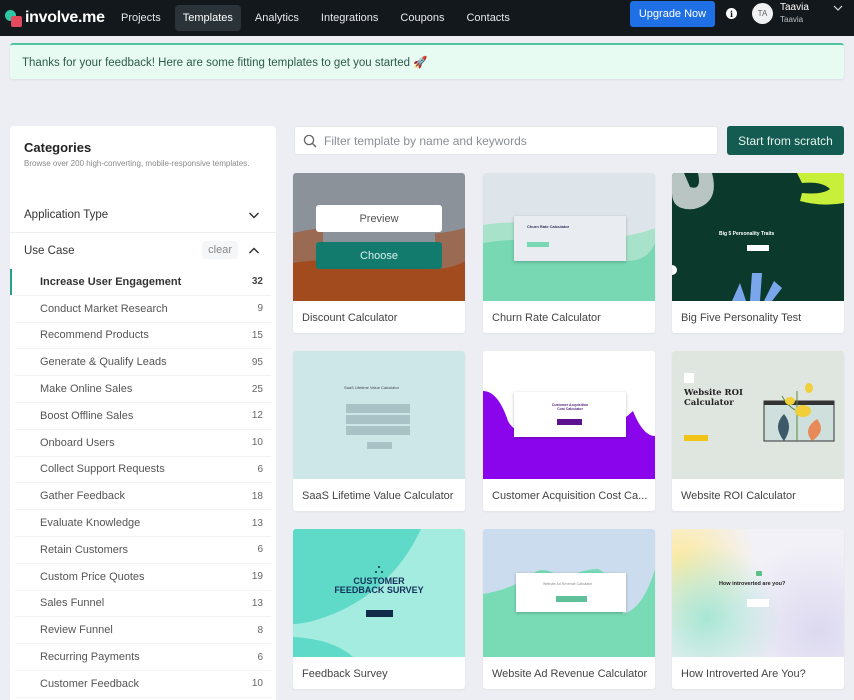 Image resolution: width=854 pixels, height=700 pixels. I want to click on use-case-label: Retain Customers, so click(84, 549).